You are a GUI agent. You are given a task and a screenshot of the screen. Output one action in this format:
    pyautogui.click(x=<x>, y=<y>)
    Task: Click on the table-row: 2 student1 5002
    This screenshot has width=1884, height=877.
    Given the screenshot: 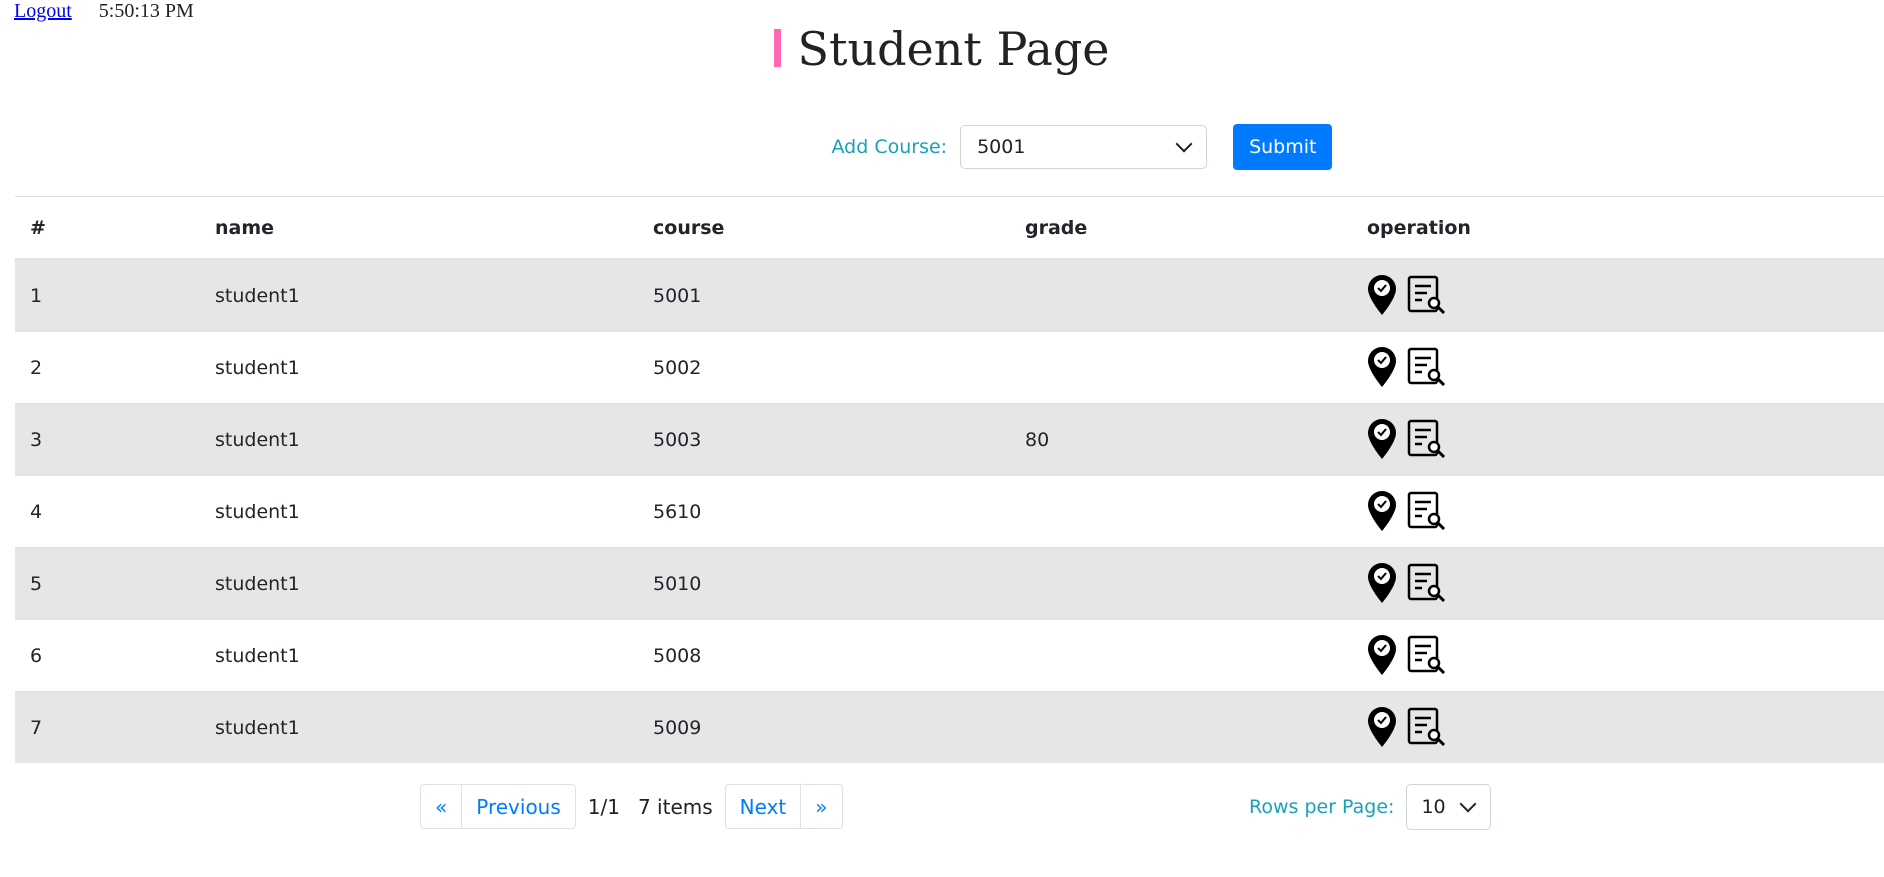 What is the action you would take?
    pyautogui.click(x=949, y=367)
    